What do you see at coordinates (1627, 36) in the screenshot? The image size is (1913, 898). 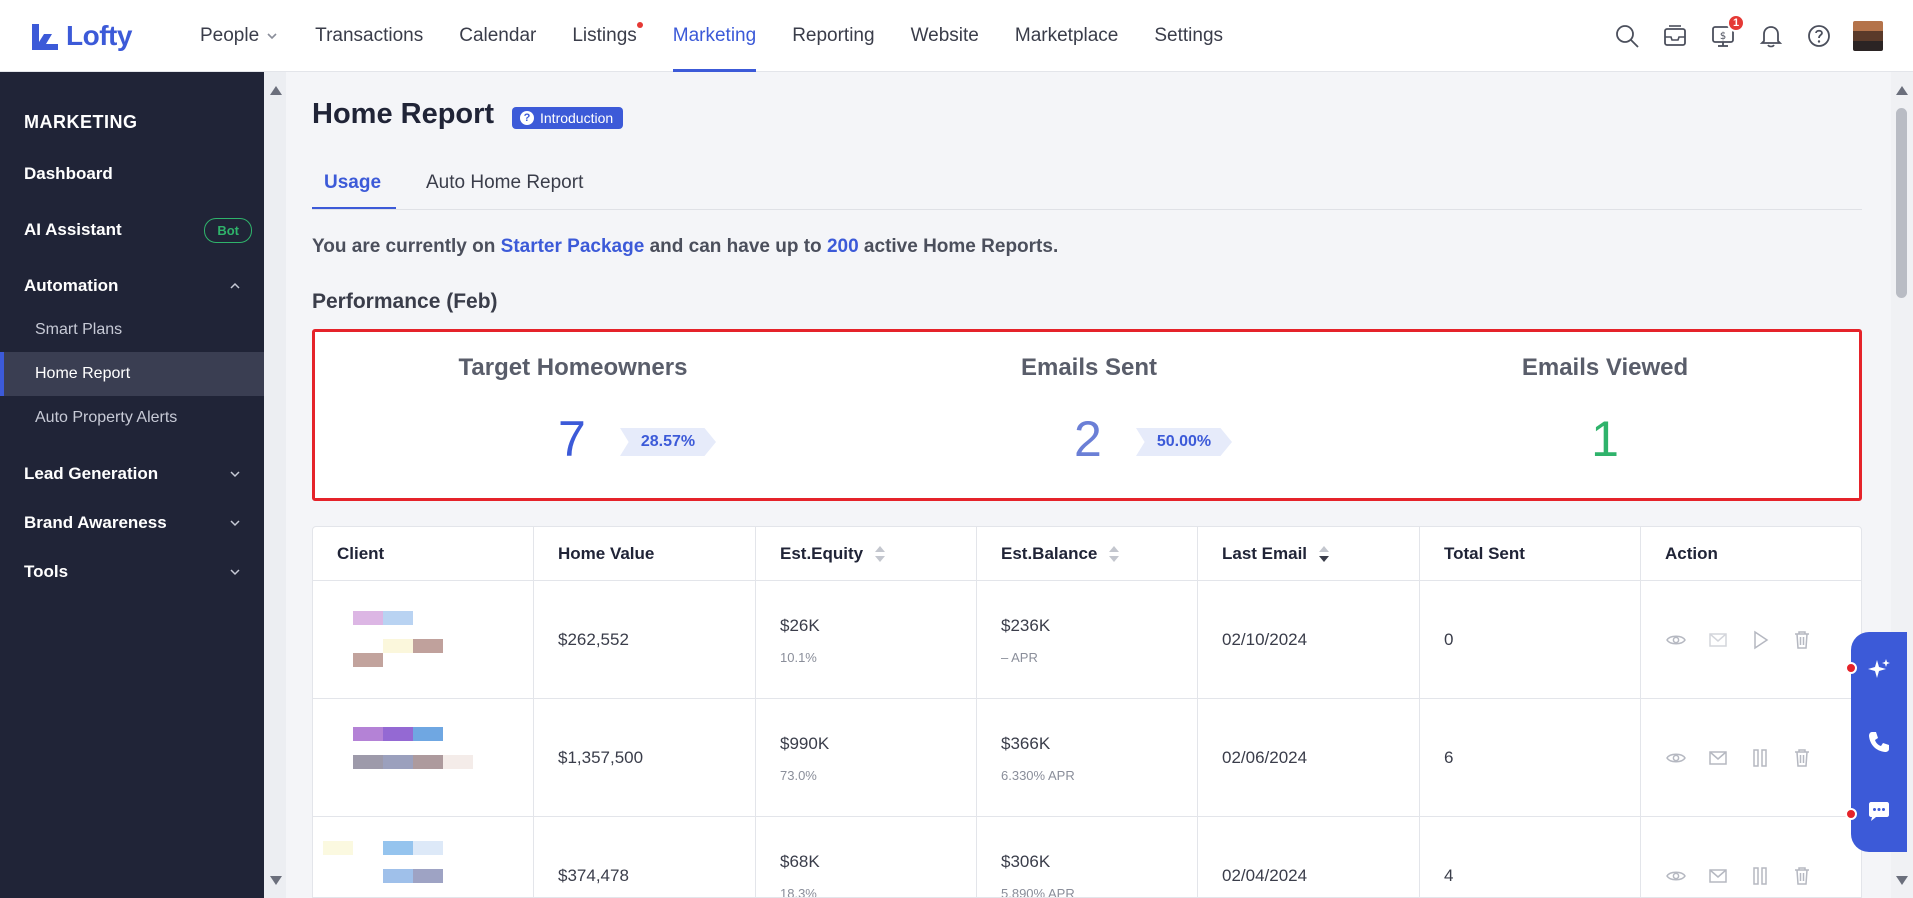 I see `search-icon` at bounding box center [1627, 36].